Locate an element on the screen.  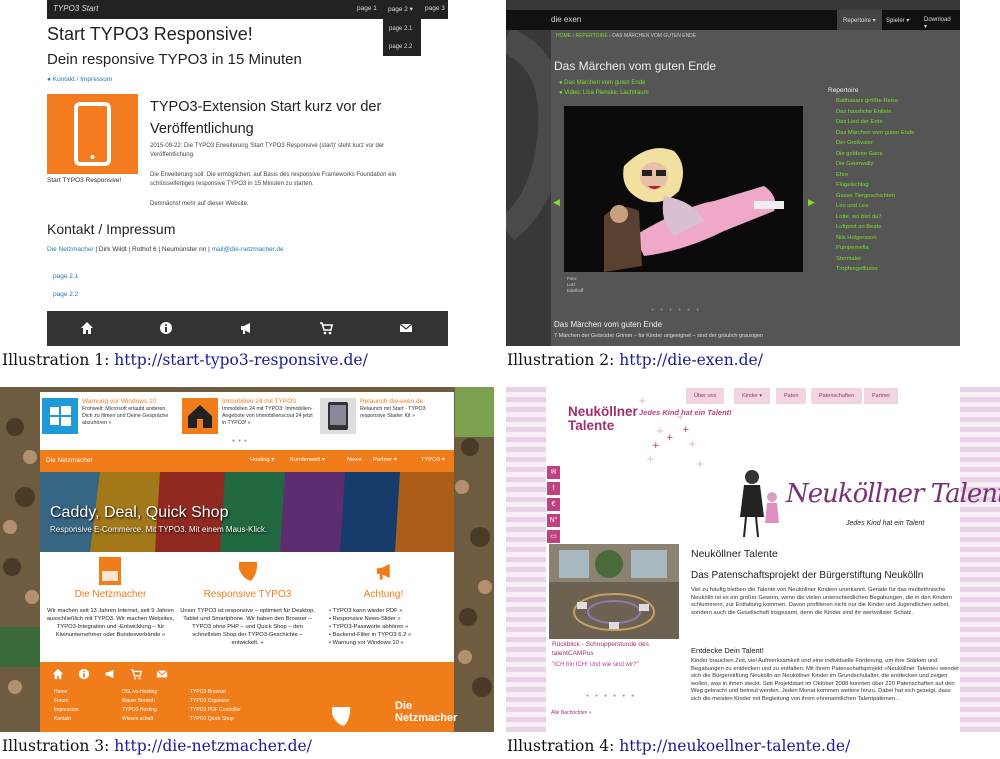
brand-link: TYPO3 Start is located at coordinates (75, 8).